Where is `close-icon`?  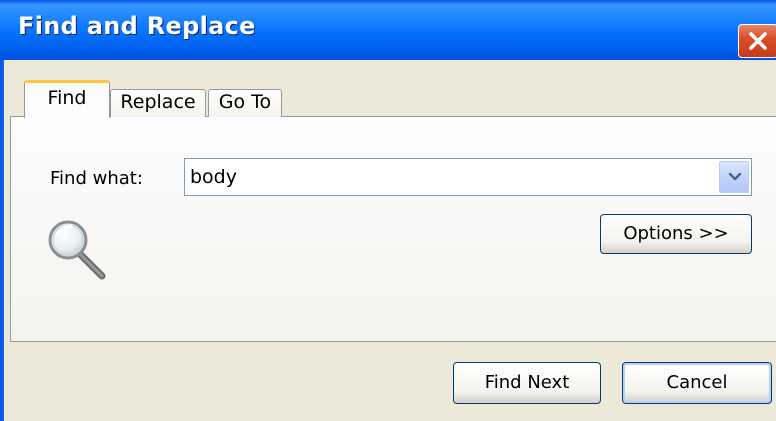 close-icon is located at coordinates (758, 41).